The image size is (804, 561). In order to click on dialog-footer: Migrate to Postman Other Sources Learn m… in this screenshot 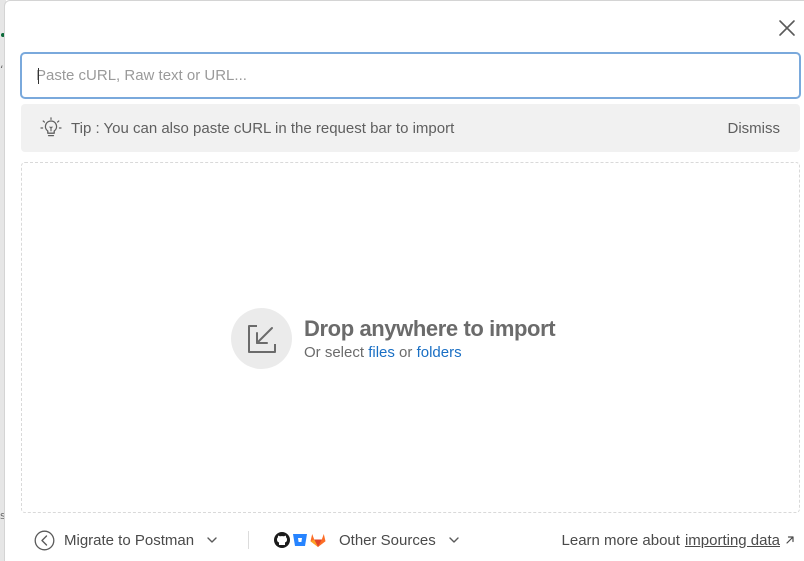, I will do `click(404, 540)`.